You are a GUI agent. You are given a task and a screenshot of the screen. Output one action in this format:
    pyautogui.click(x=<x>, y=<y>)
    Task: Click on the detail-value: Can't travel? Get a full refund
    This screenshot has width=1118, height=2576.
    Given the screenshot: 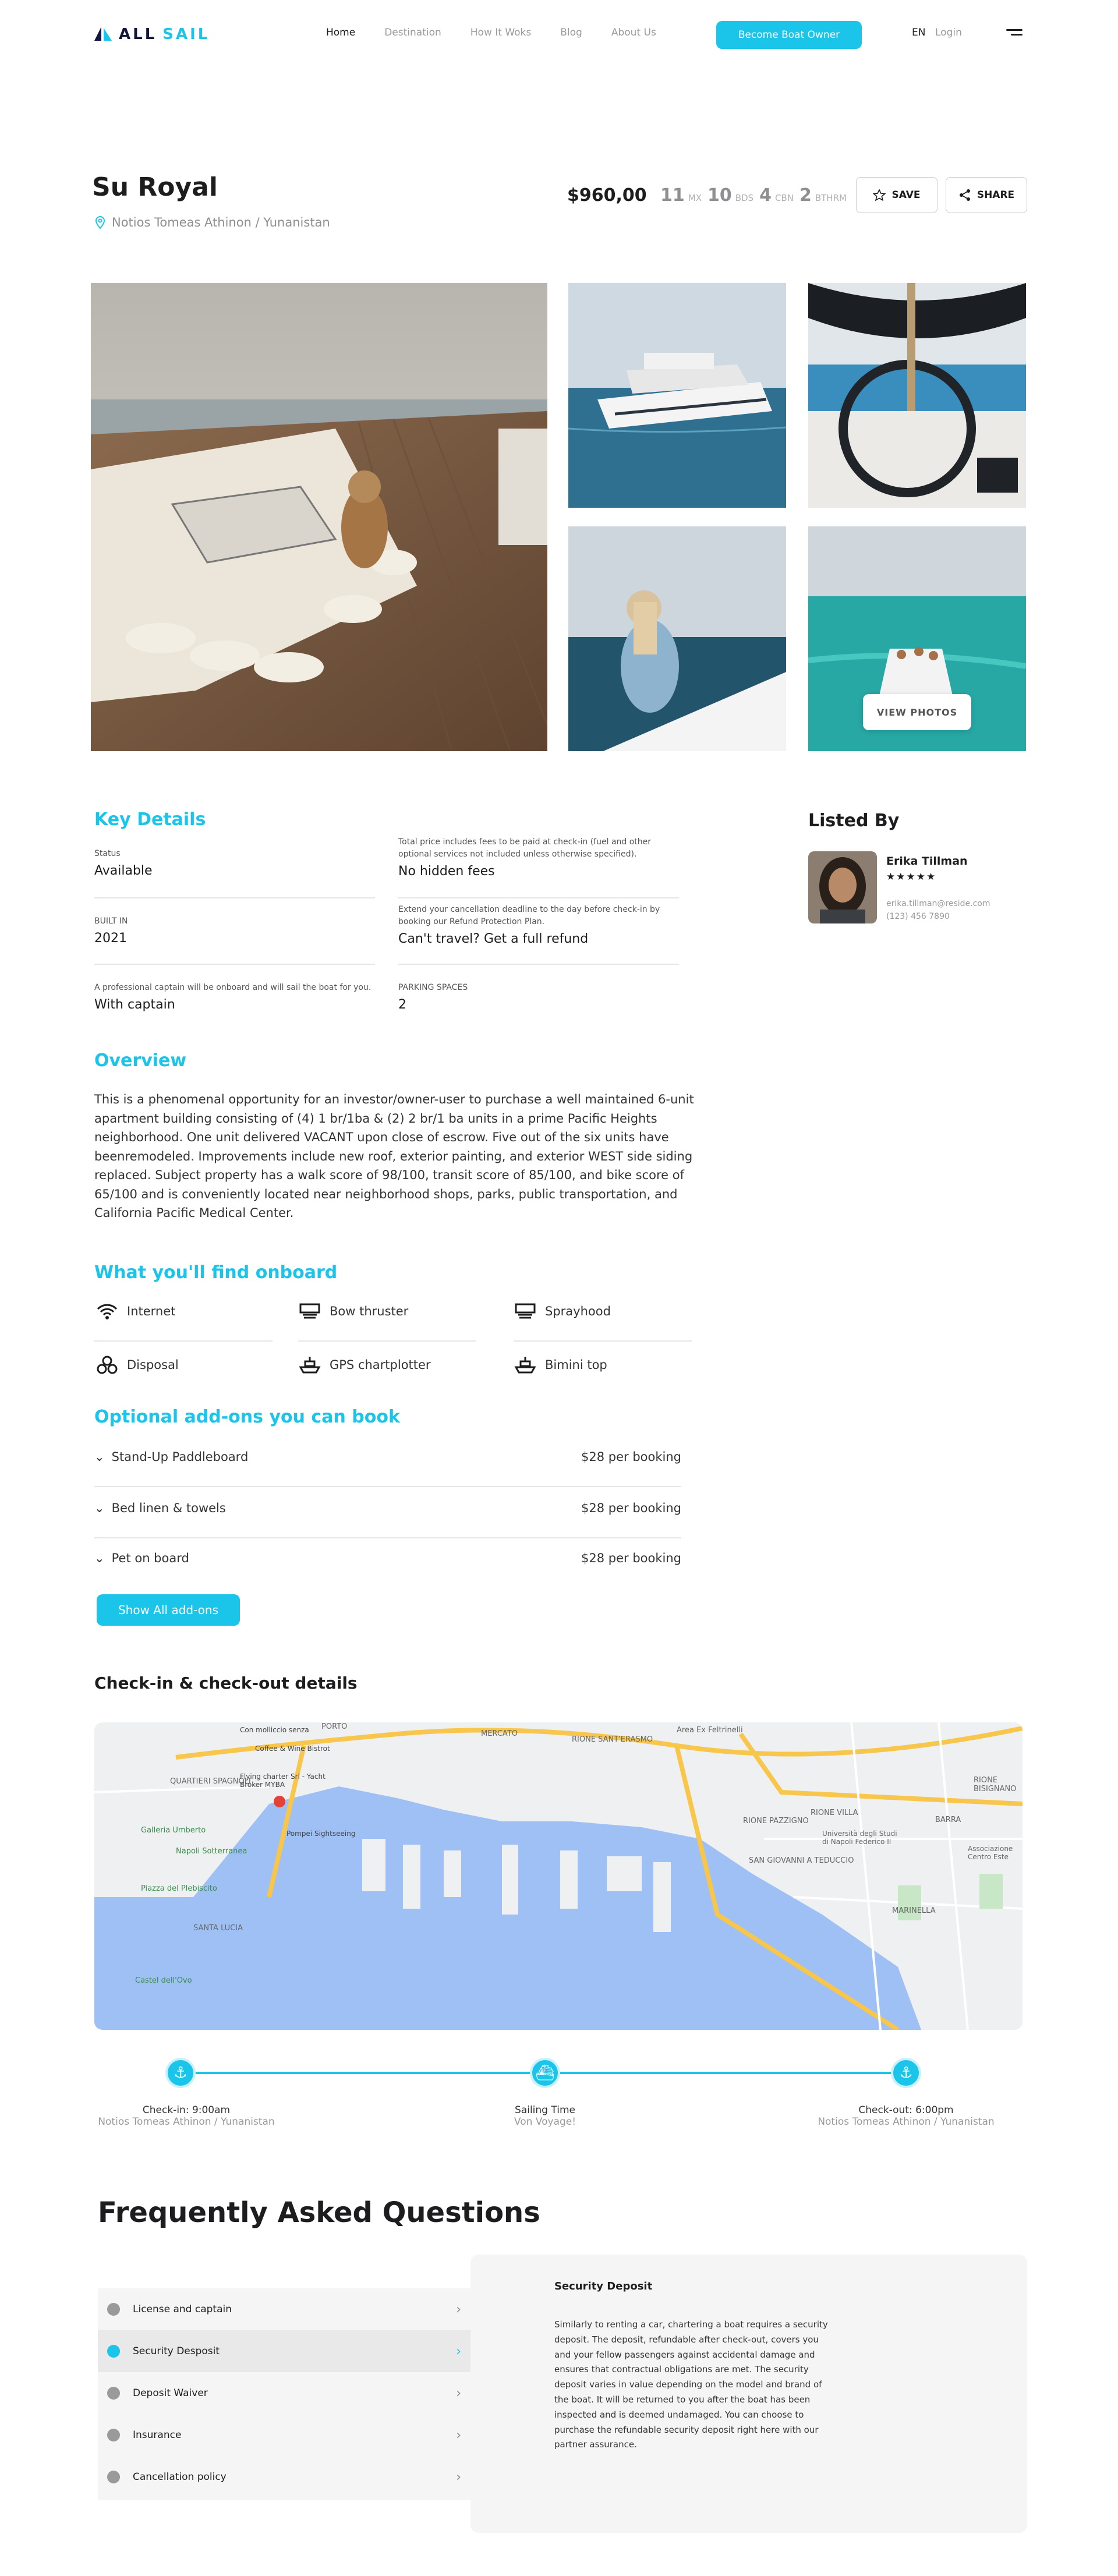 What is the action you would take?
    pyautogui.click(x=493, y=939)
    